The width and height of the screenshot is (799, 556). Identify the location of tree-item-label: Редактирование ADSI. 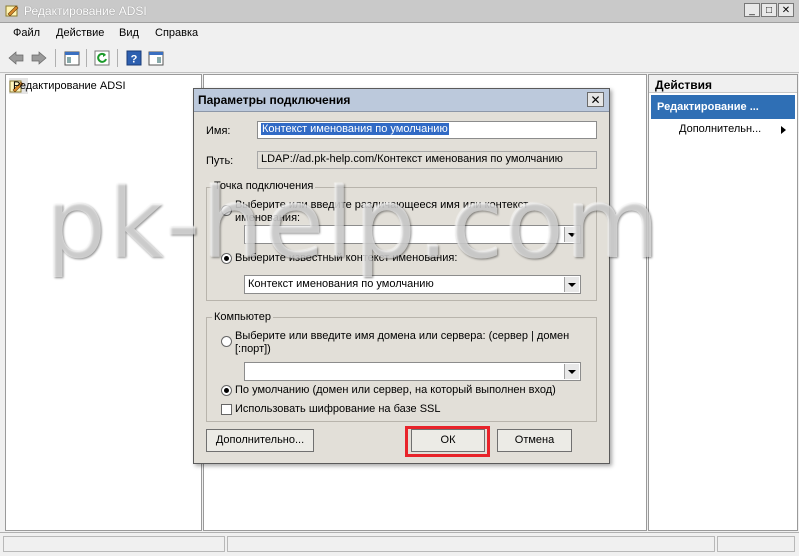
(69, 86).